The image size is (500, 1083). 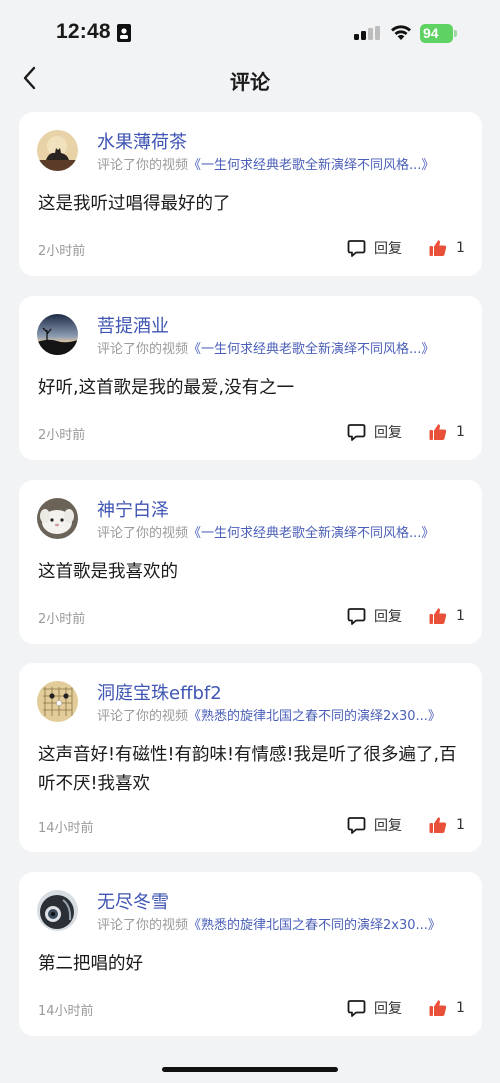 What do you see at coordinates (247, 769) in the screenshot?
I see `comment-text: 这声音好!有磁性!有韵味!有情感!我是听了很多遍了,百听不厌!我喜欢` at bounding box center [247, 769].